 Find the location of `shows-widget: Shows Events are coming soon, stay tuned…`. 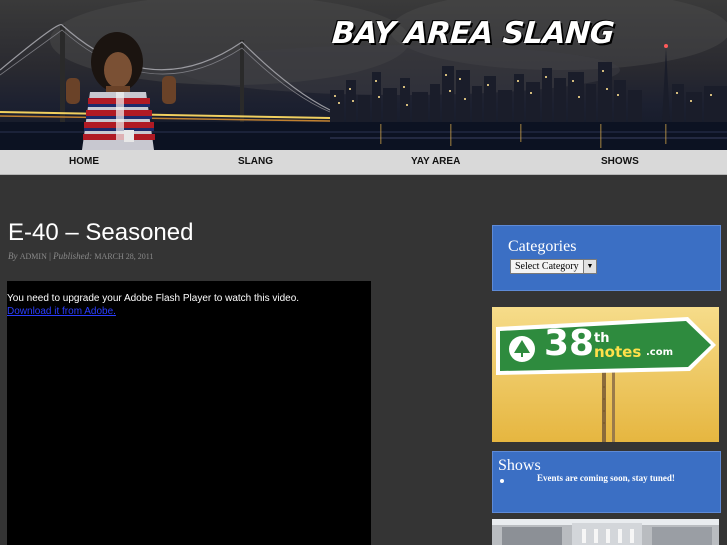

shows-widget: Shows Events are coming soon, stay tuned… is located at coordinates (606, 482).